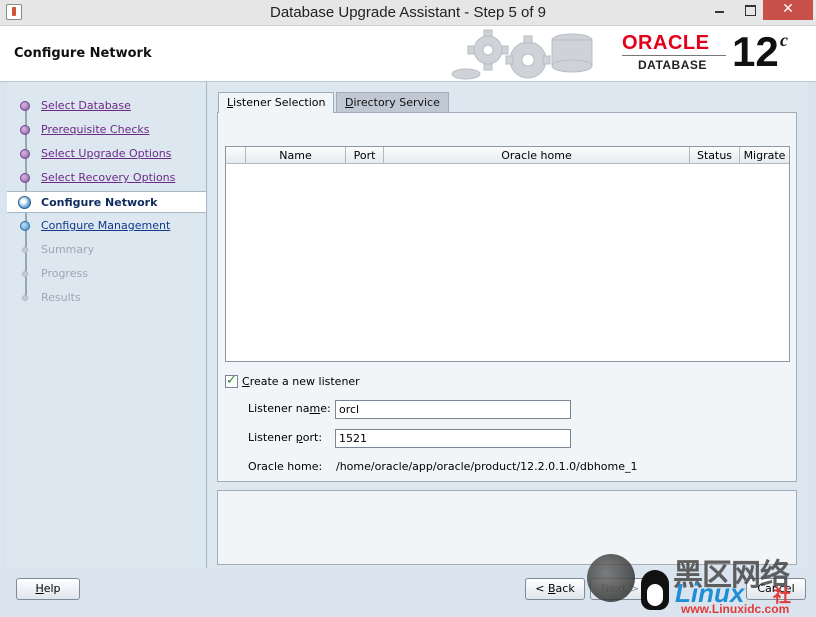  What do you see at coordinates (25, 226) in the screenshot?
I see `step-next-icon` at bounding box center [25, 226].